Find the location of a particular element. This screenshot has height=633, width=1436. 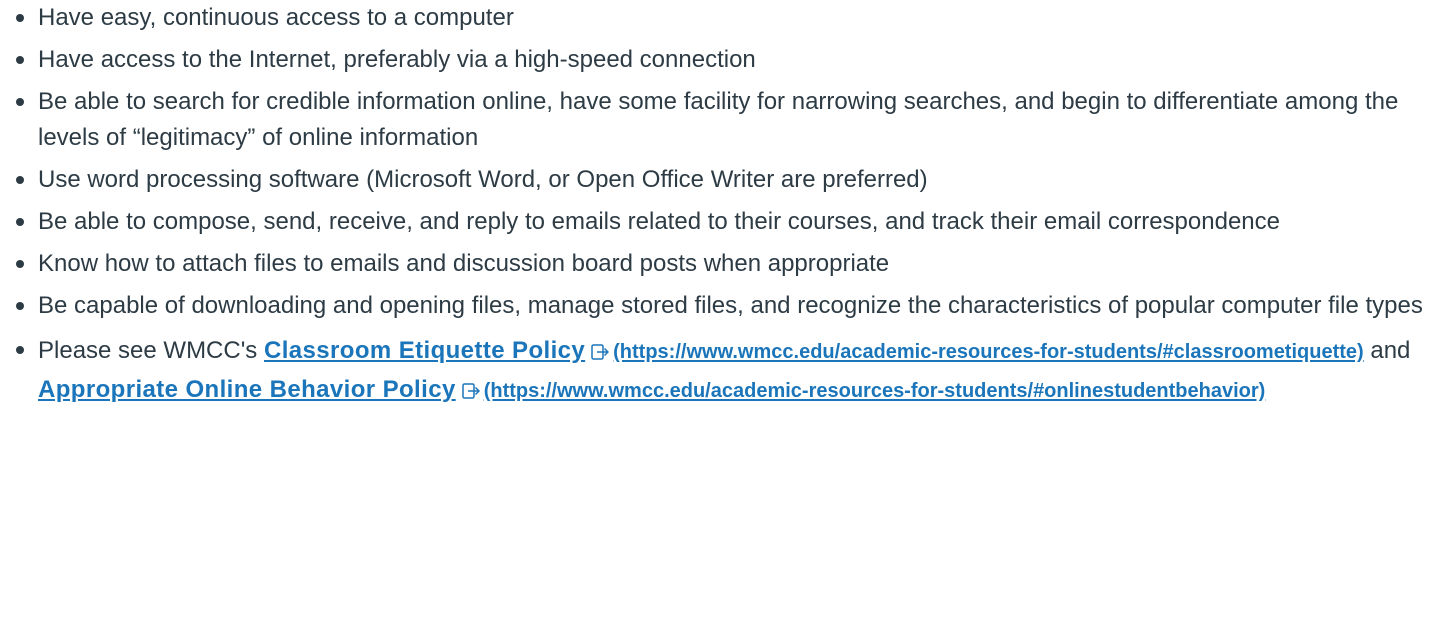

policy-middle-text: and is located at coordinates (1387, 350).